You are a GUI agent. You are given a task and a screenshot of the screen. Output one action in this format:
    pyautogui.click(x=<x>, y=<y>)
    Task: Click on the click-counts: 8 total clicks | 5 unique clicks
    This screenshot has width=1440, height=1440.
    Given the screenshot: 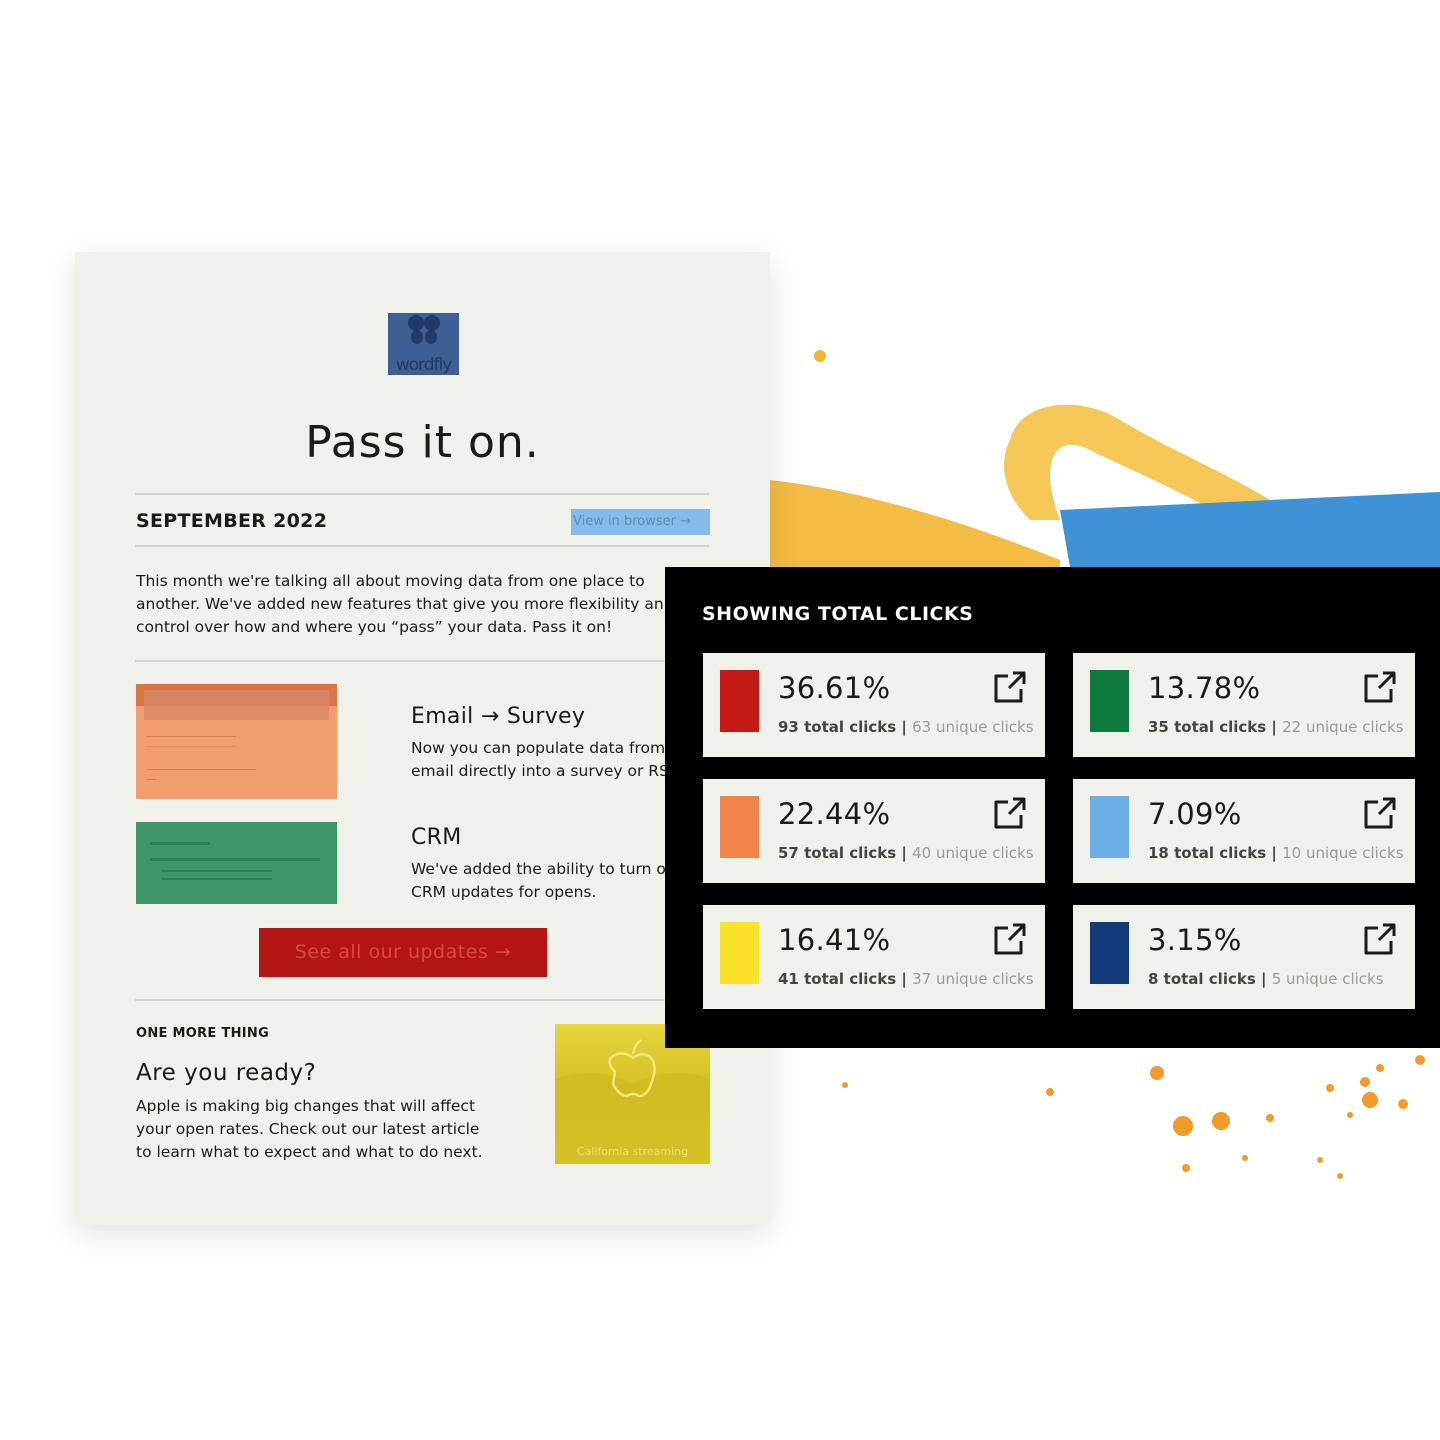 What is the action you would take?
    pyautogui.click(x=1266, y=979)
    